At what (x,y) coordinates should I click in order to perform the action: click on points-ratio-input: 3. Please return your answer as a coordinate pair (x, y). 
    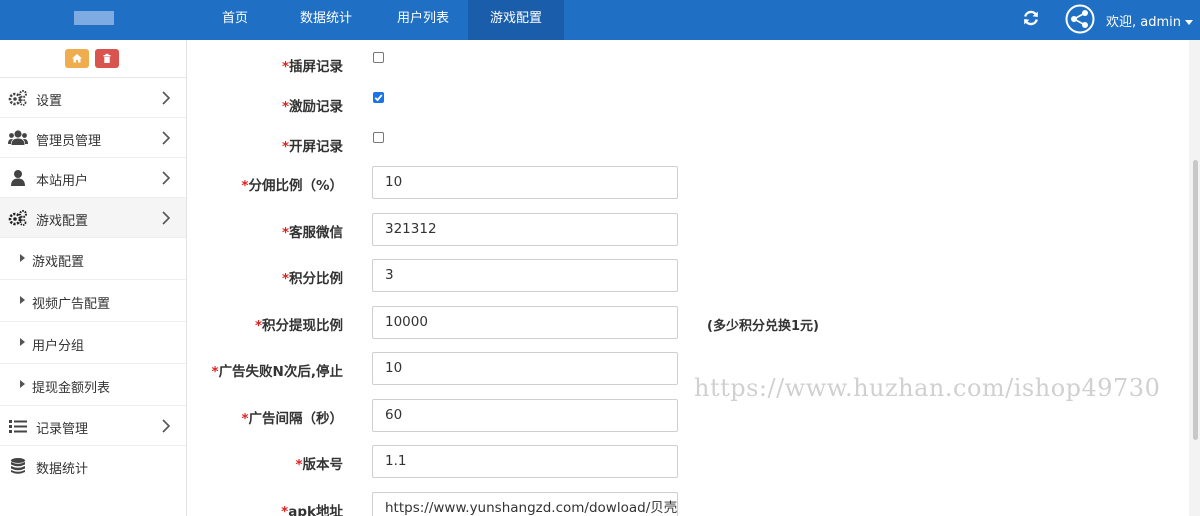
    Looking at the image, I should click on (525, 275).